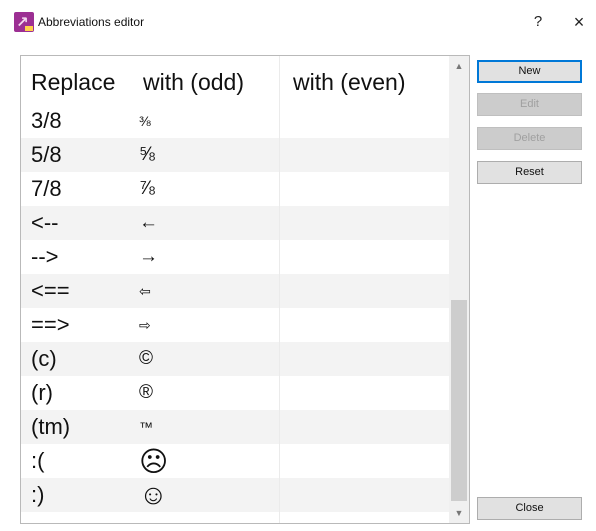 The width and height of the screenshot is (596, 531). Describe the element at coordinates (579, 22) in the screenshot. I see `close-window-button: ×` at that location.